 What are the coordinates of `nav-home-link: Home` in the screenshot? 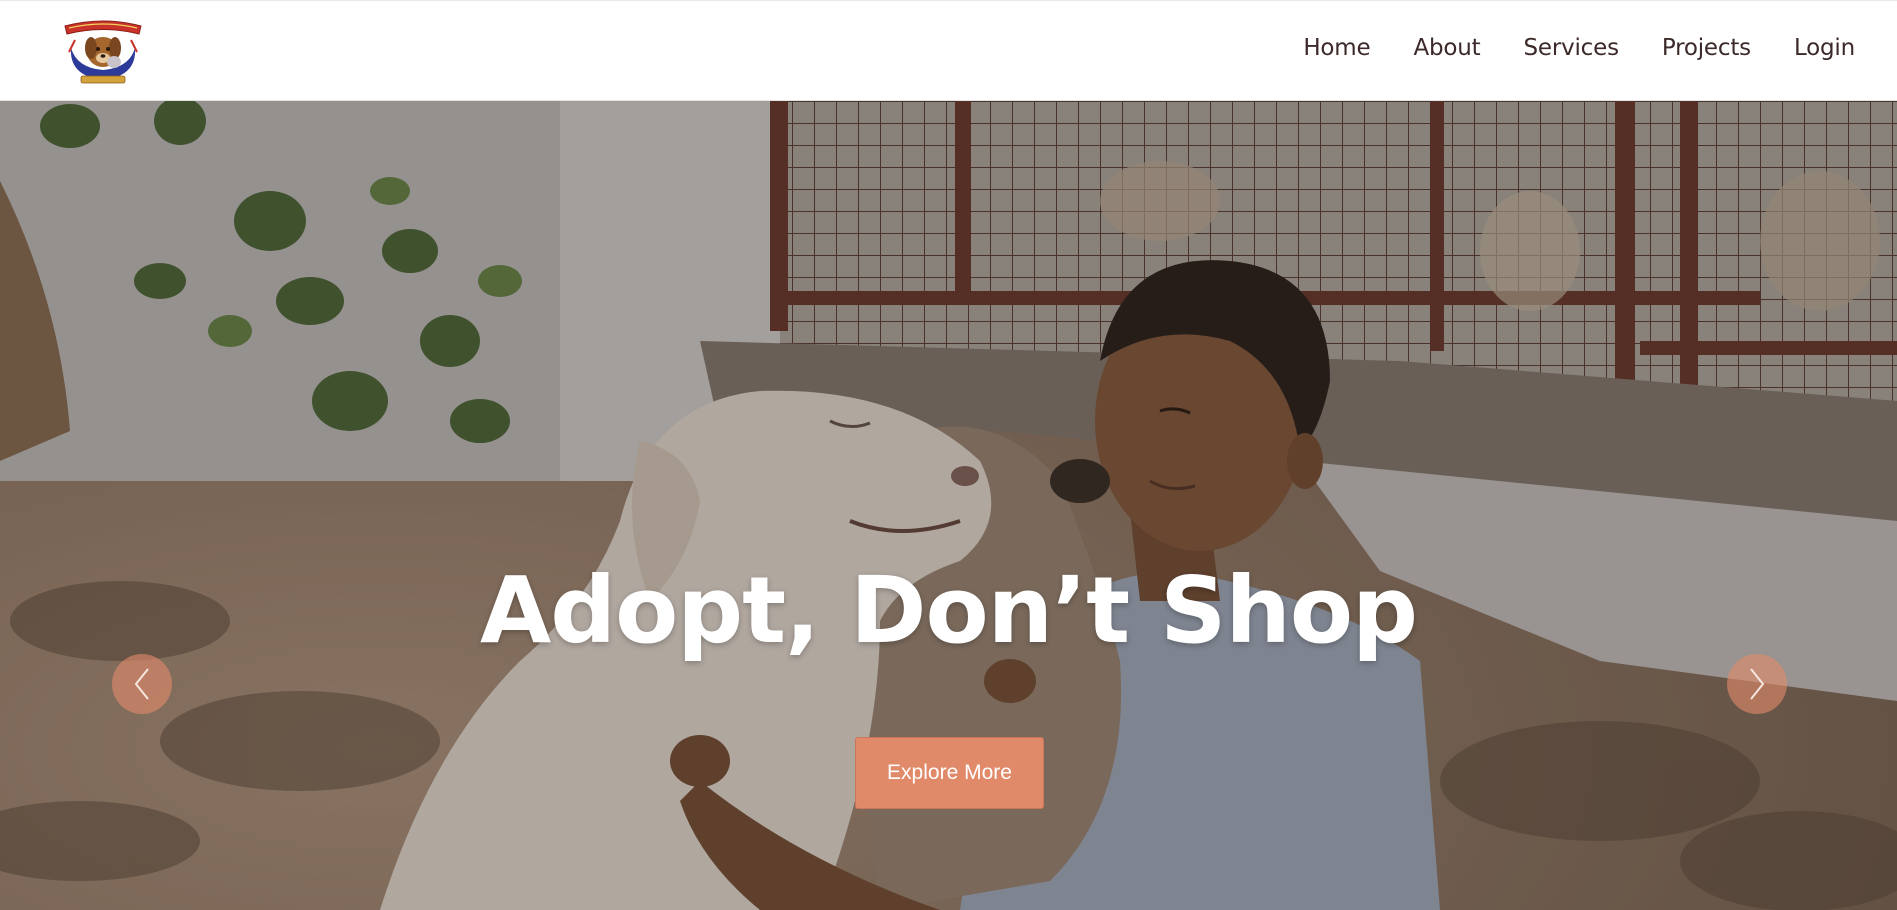 It's located at (1336, 48).